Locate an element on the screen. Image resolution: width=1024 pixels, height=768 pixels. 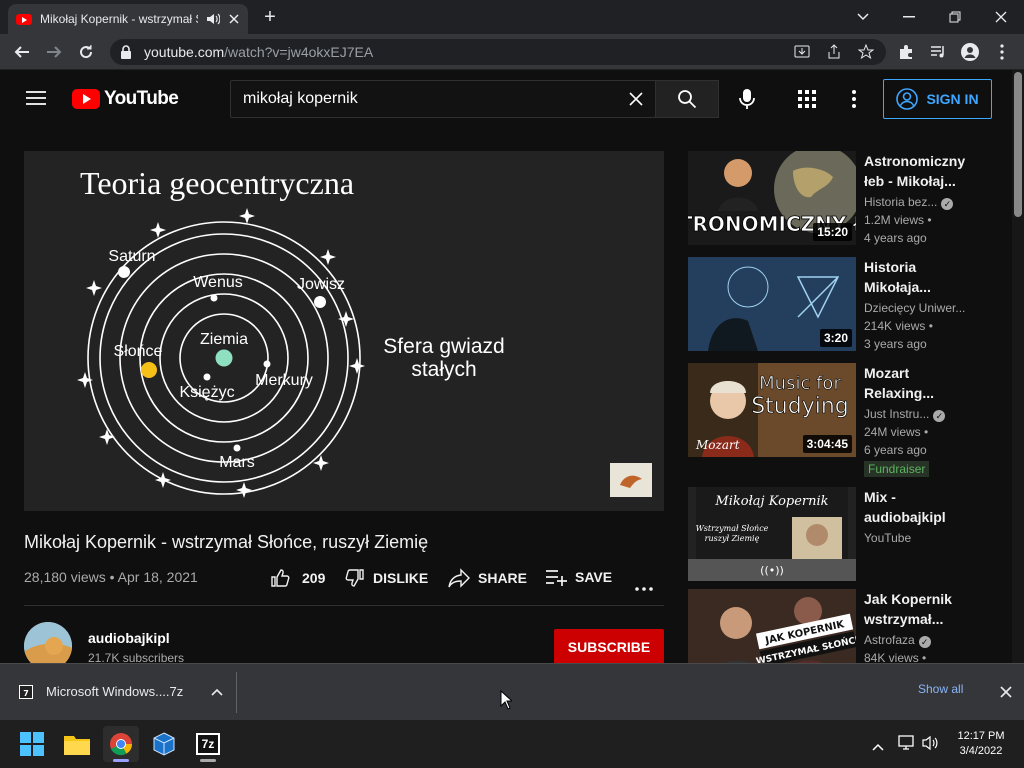
profile-avatar-icon is located at coordinates (970, 52).